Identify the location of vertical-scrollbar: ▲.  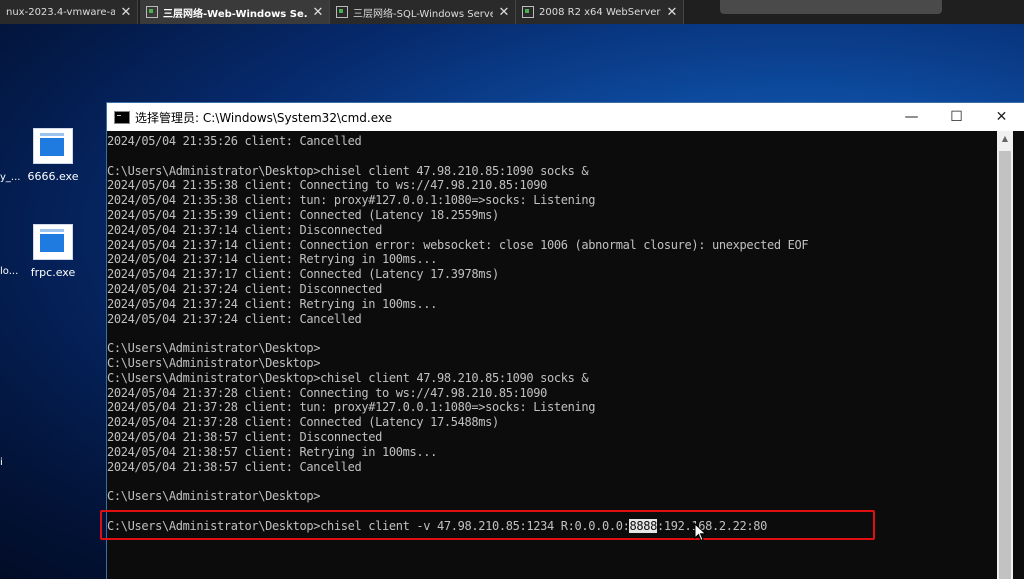
(1005, 355).